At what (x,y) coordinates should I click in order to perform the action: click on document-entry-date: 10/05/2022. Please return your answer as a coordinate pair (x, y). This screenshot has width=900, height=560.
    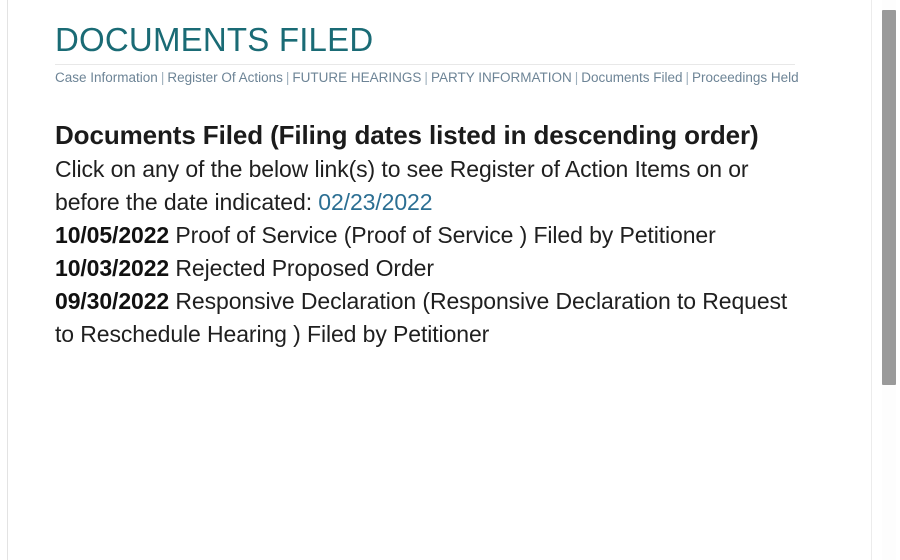
    Looking at the image, I should click on (112, 234).